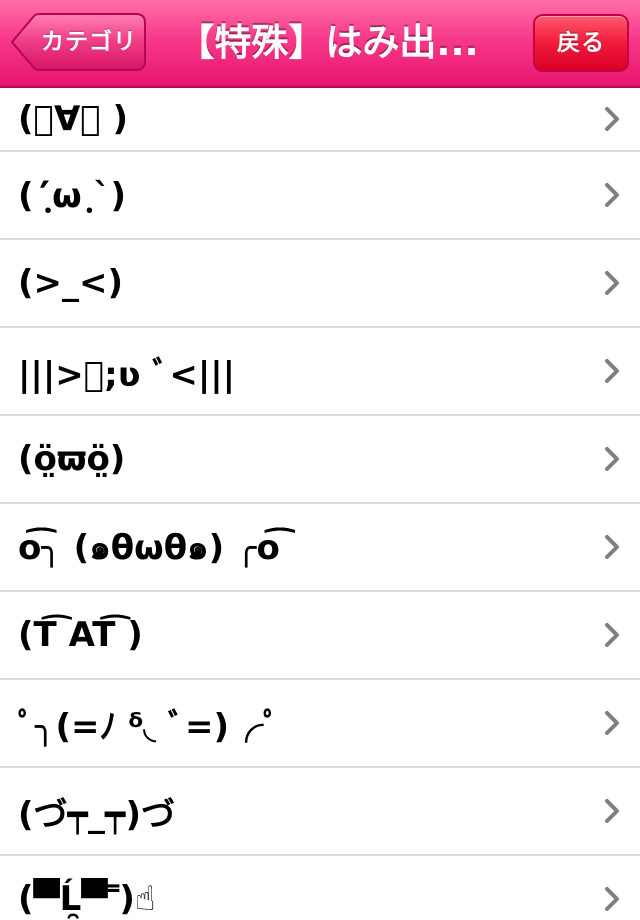 The width and height of the screenshot is (640, 920). What do you see at coordinates (320, 120) in the screenshot?
I see `list-item: (ﾟ∀ﾟ )` at bounding box center [320, 120].